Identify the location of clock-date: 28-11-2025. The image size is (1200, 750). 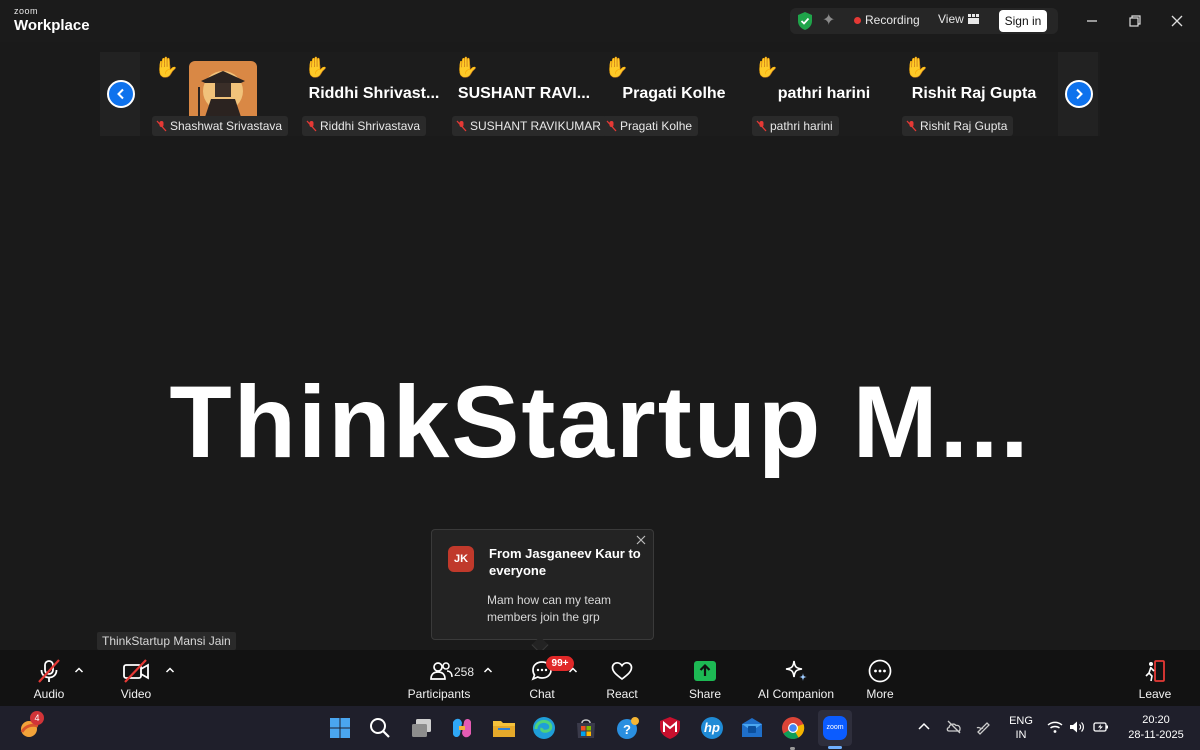
(1156, 735).